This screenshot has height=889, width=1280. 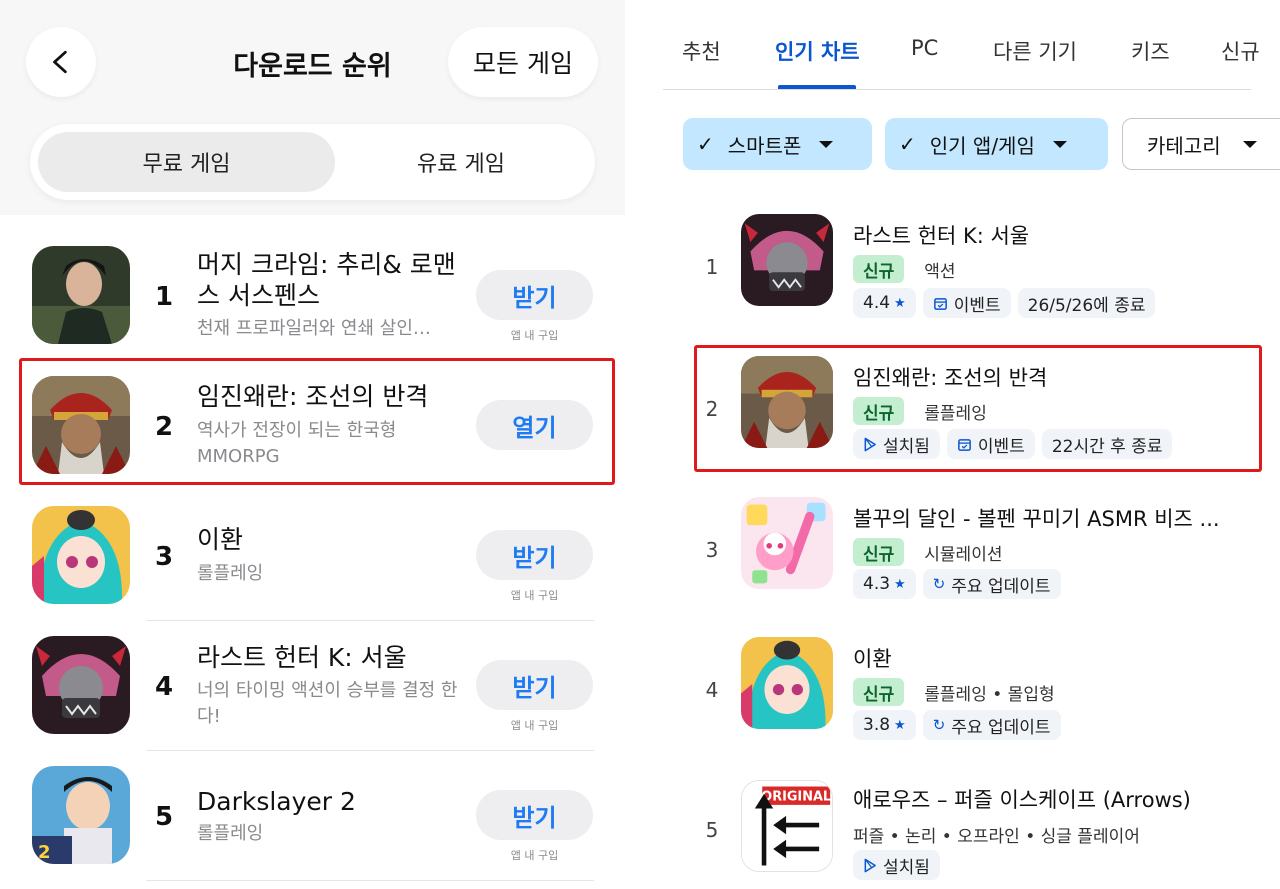 I want to click on tab-pc: PC, so click(x=924, y=48).